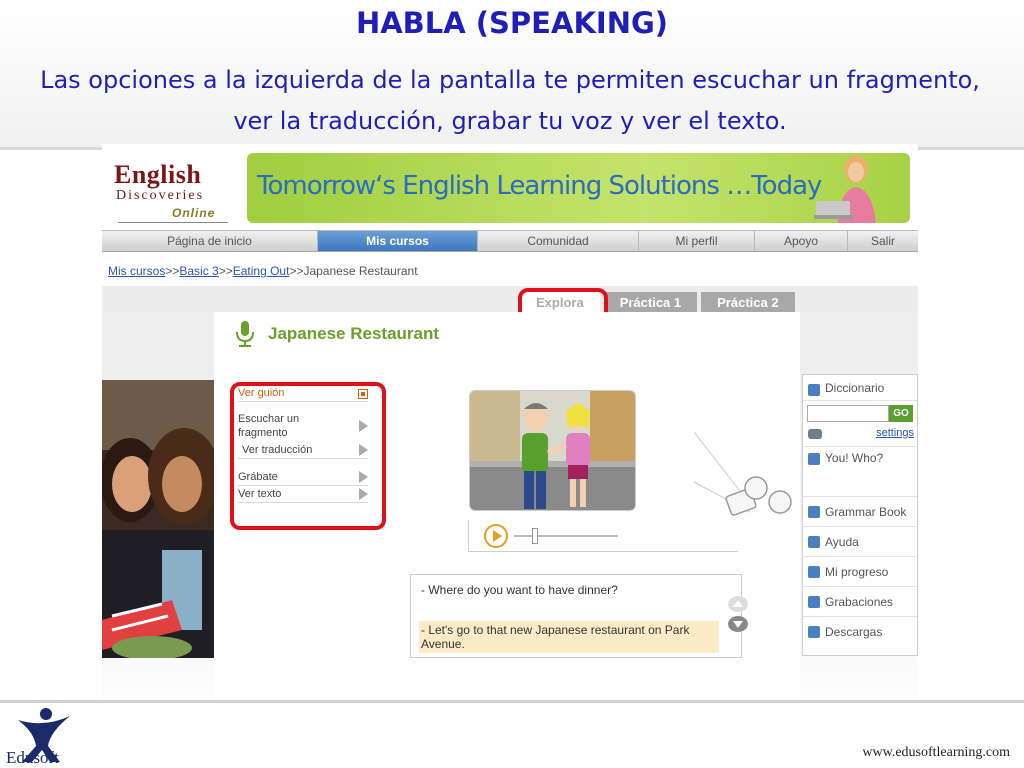  Describe the element at coordinates (173, 222) in the screenshot. I see `logo-divider` at that location.